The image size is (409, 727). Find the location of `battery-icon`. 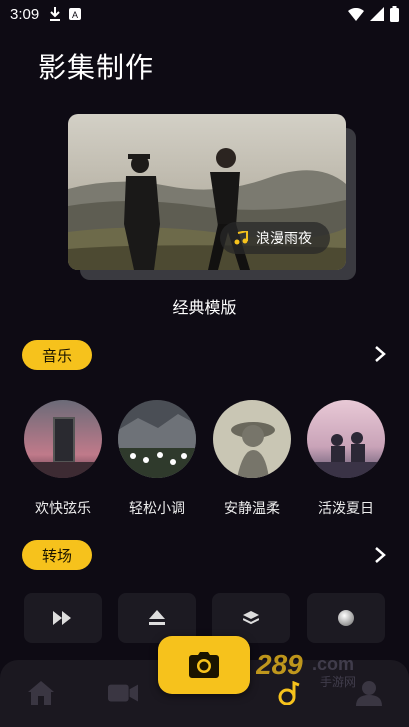

battery-icon is located at coordinates (394, 14).